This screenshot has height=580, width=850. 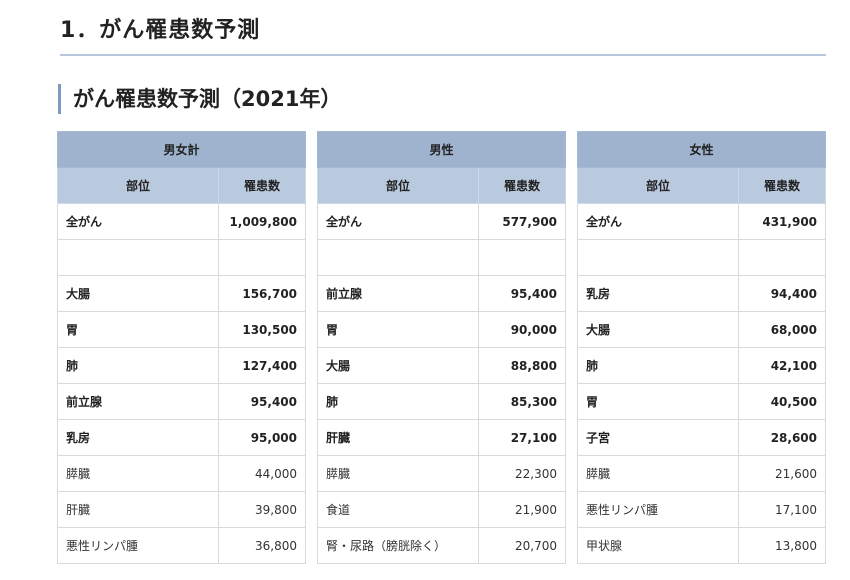 I want to click on count-cell: 88,800, so click(x=522, y=365).